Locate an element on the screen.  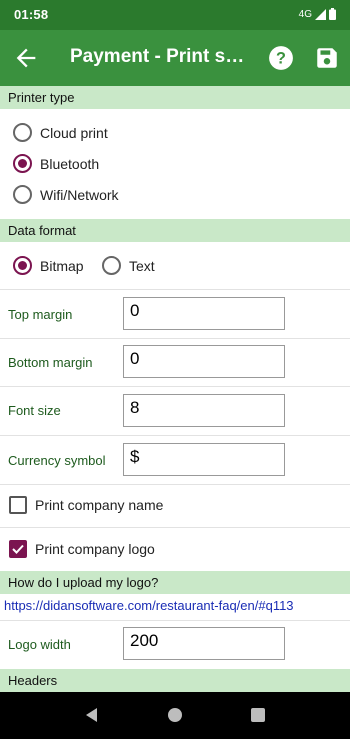
help-icon: ? is located at coordinates (281, 58).